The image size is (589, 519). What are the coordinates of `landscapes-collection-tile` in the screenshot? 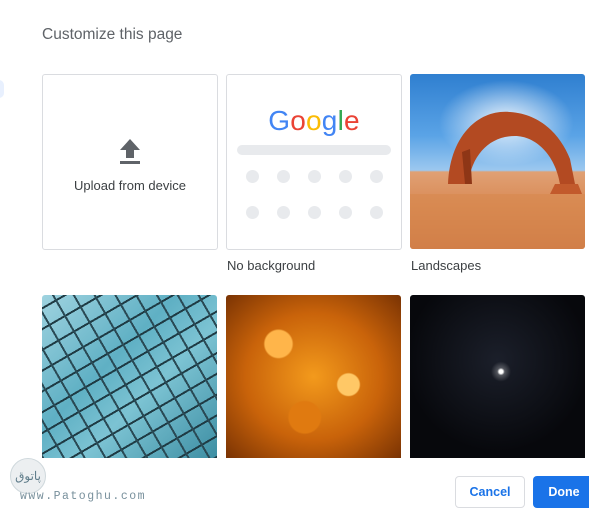 It's located at (497, 161).